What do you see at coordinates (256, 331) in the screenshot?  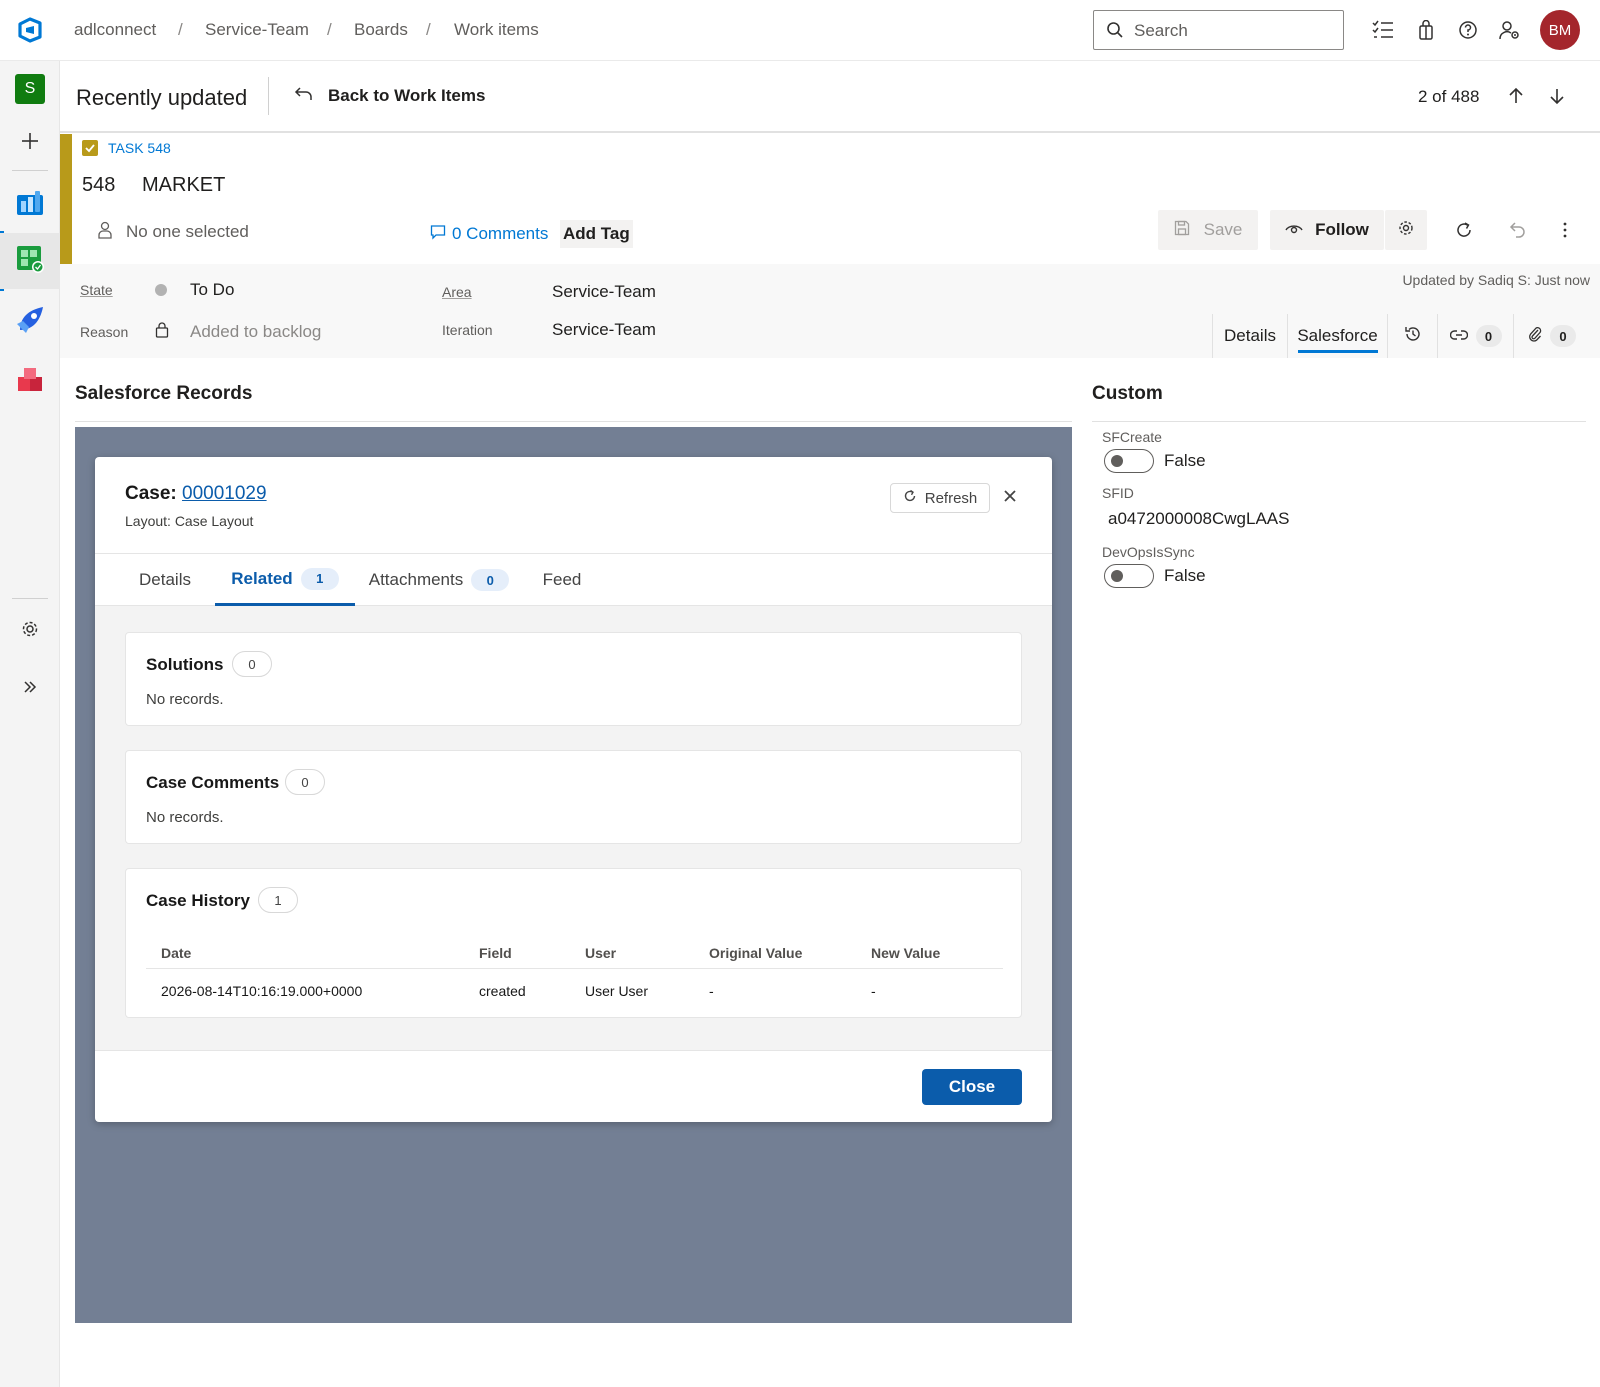 I see `reason-value: Added to backlog` at bounding box center [256, 331].